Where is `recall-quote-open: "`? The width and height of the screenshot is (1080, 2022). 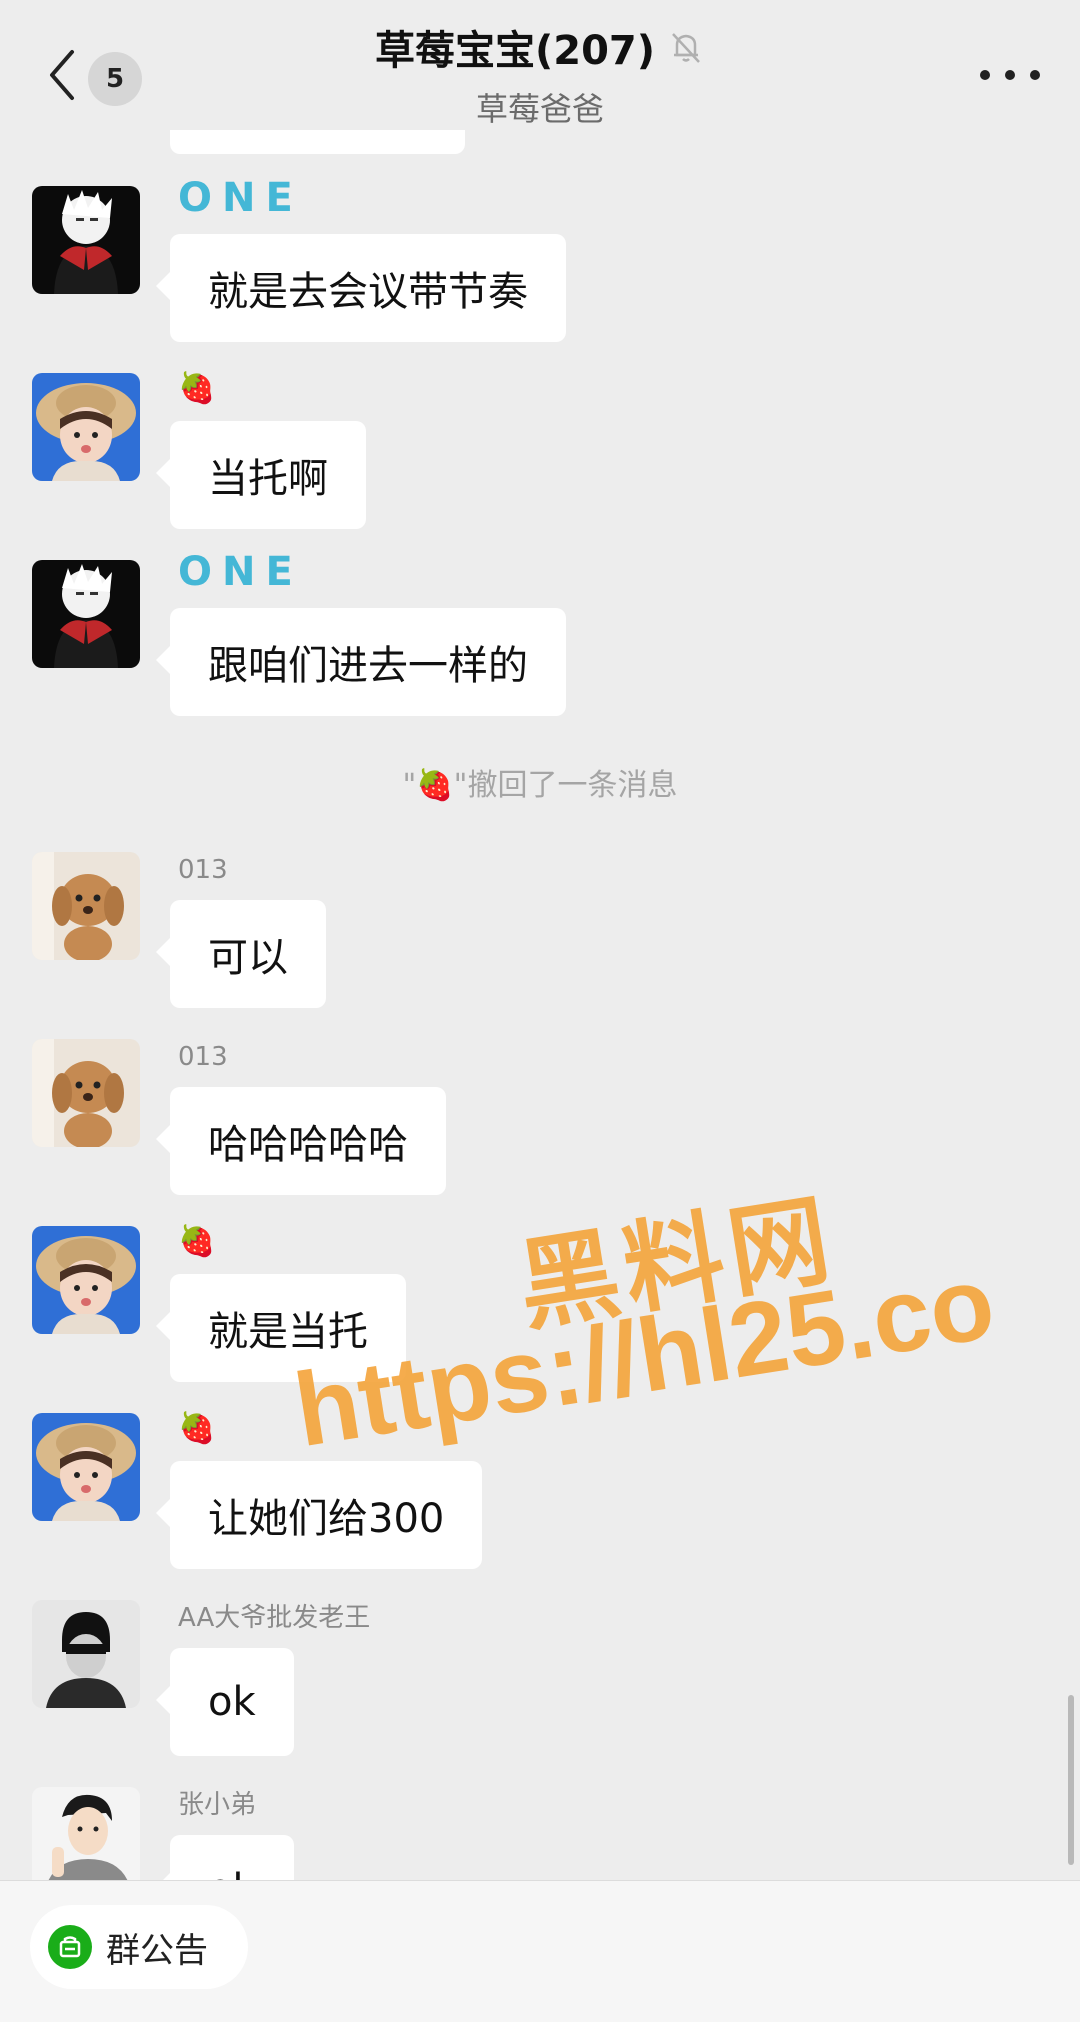 recall-quote-open: " is located at coordinates (409, 785).